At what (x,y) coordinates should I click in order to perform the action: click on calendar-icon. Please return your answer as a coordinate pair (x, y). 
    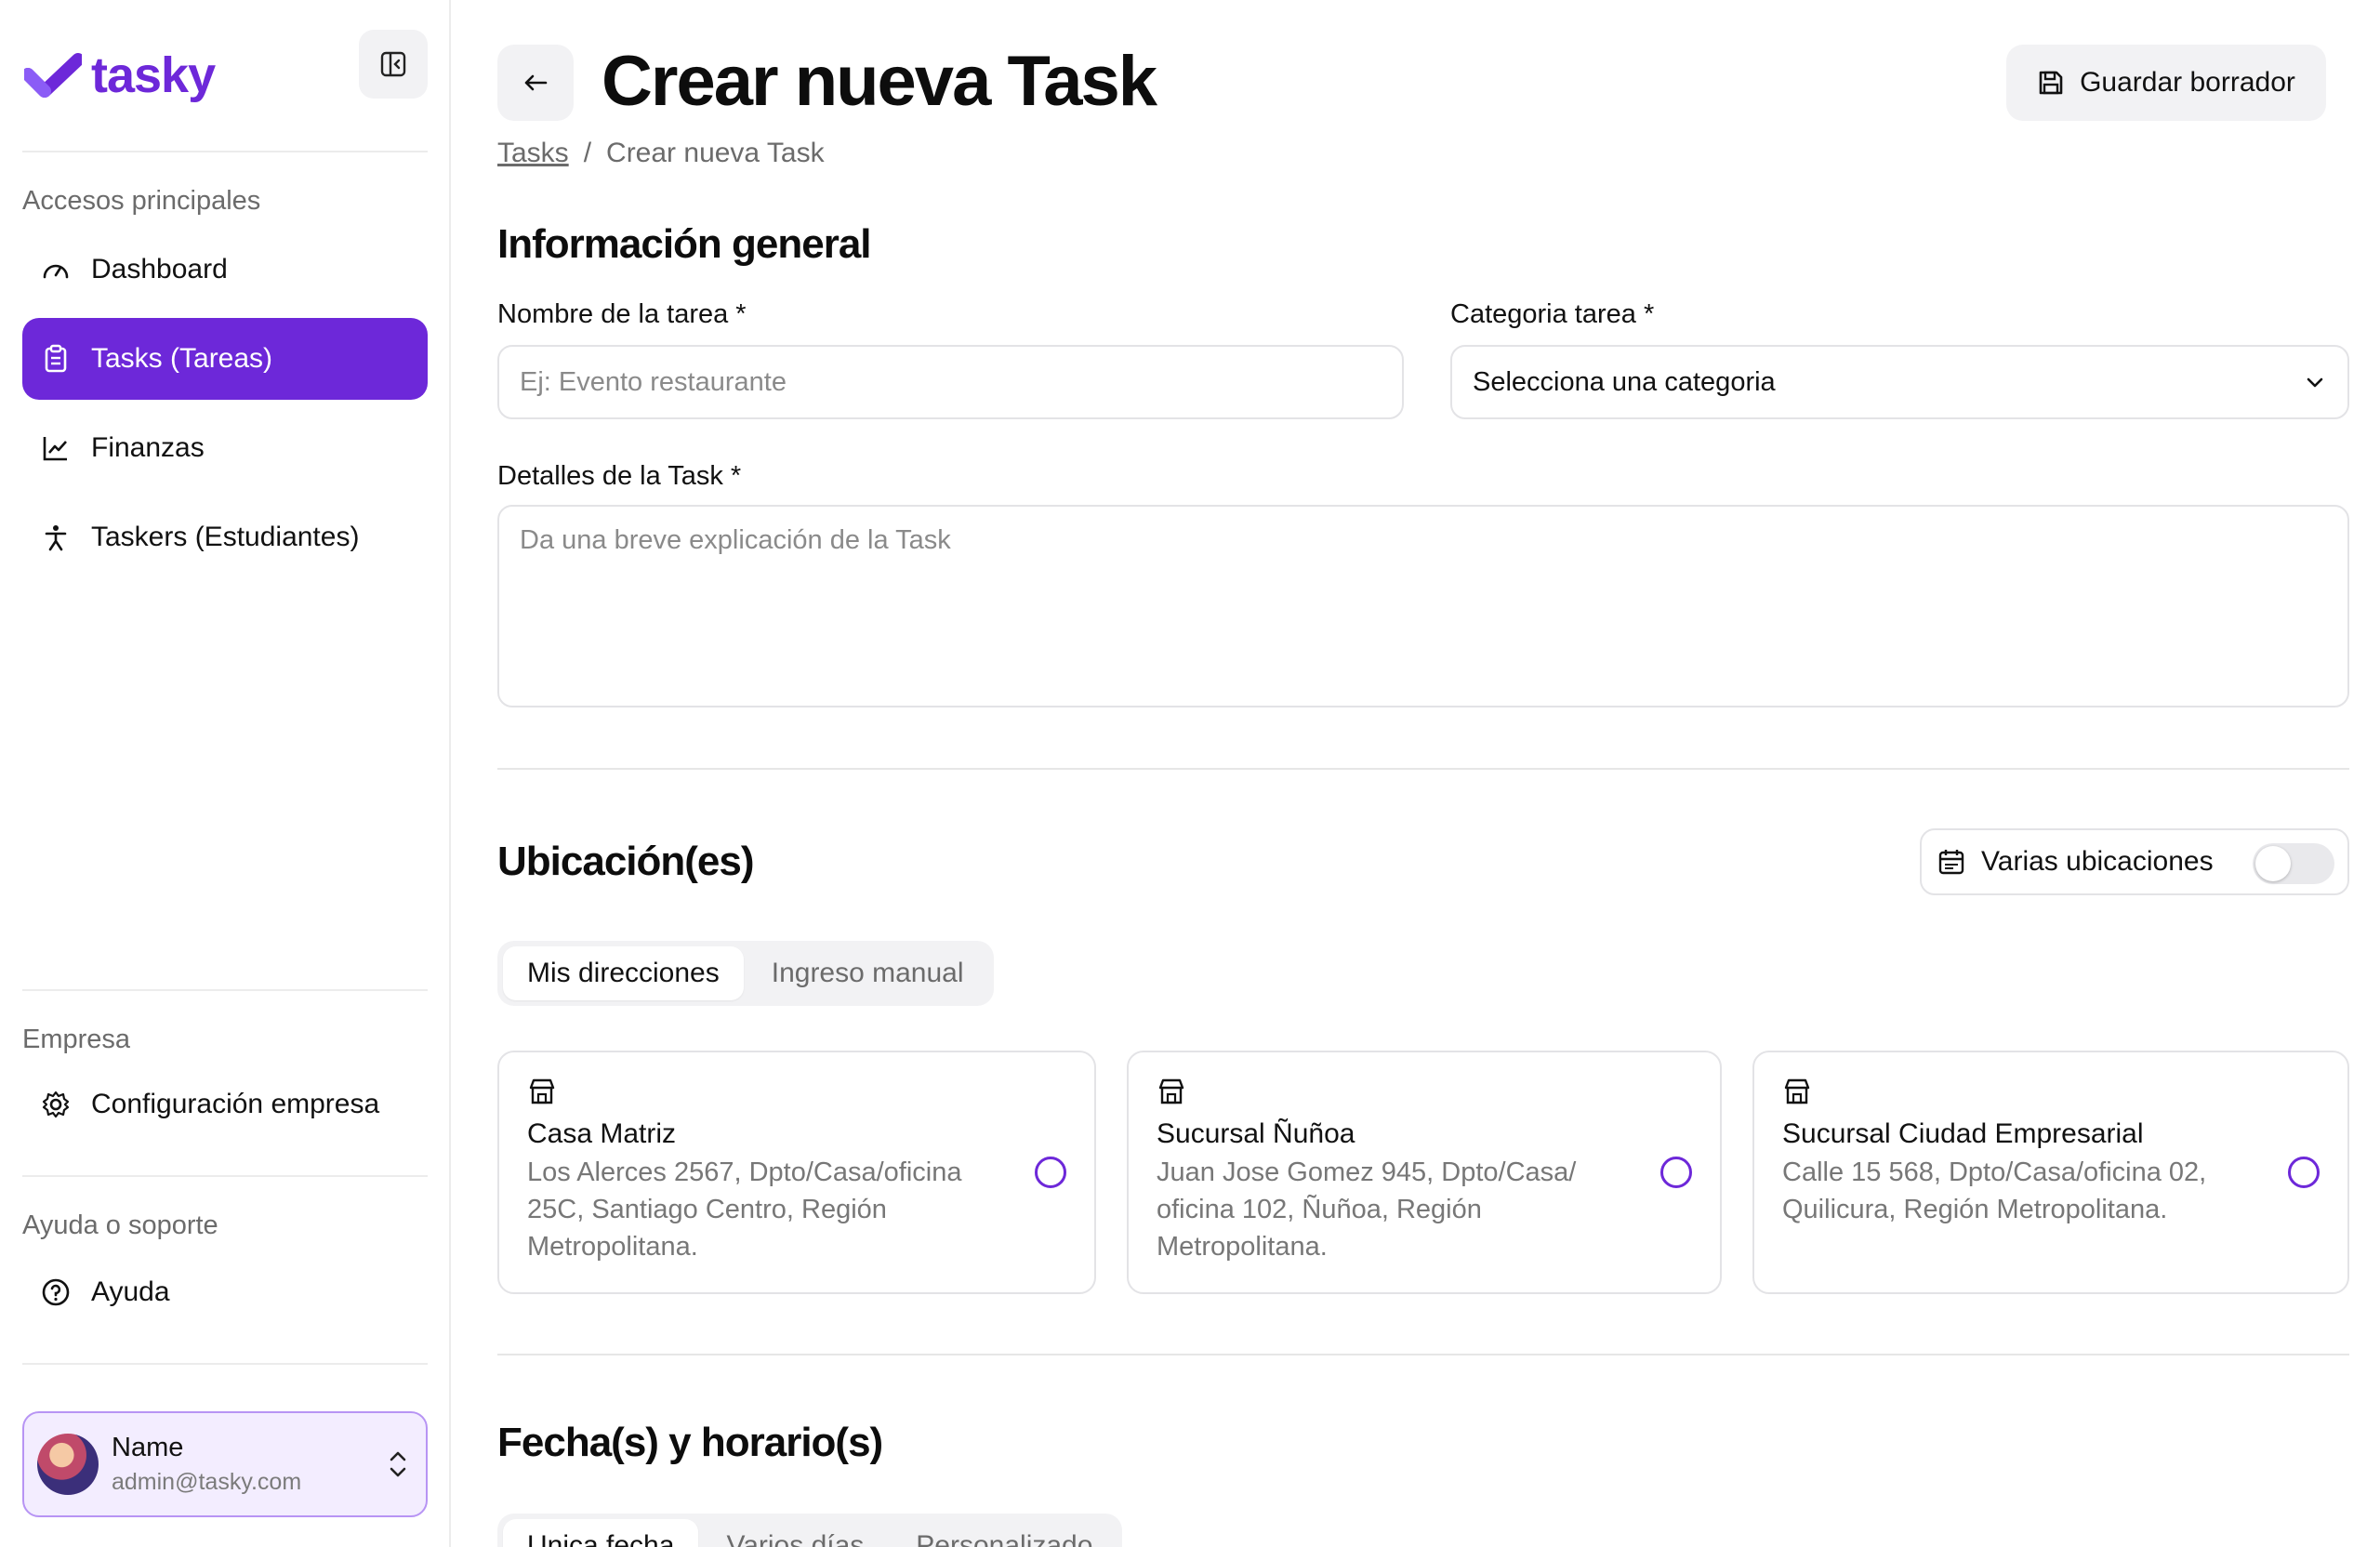
    Looking at the image, I should click on (1951, 862).